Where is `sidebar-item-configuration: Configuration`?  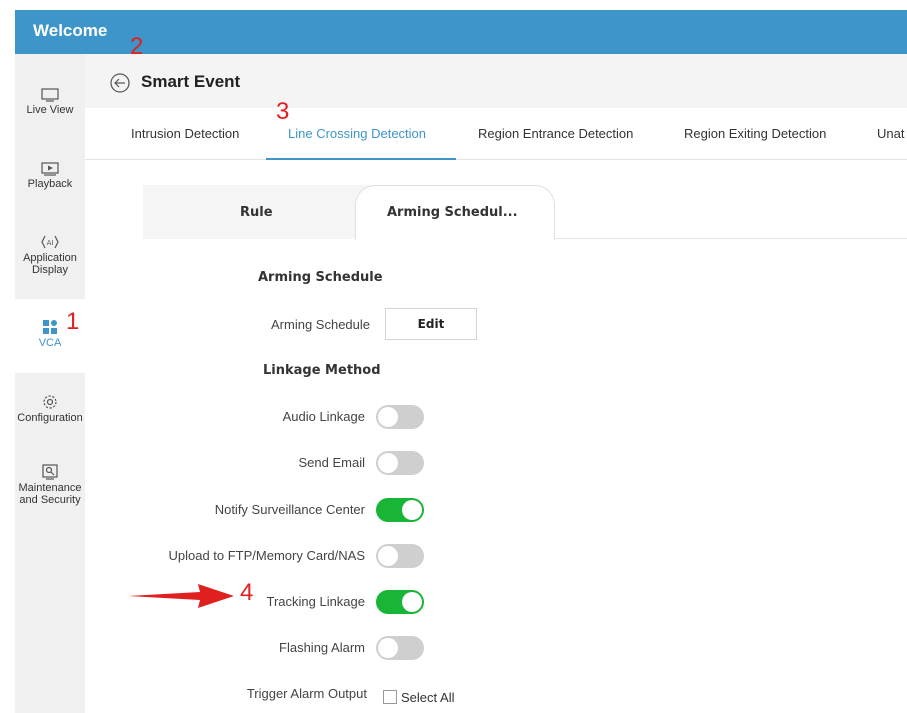
sidebar-item-configuration: Configuration is located at coordinates (50, 414).